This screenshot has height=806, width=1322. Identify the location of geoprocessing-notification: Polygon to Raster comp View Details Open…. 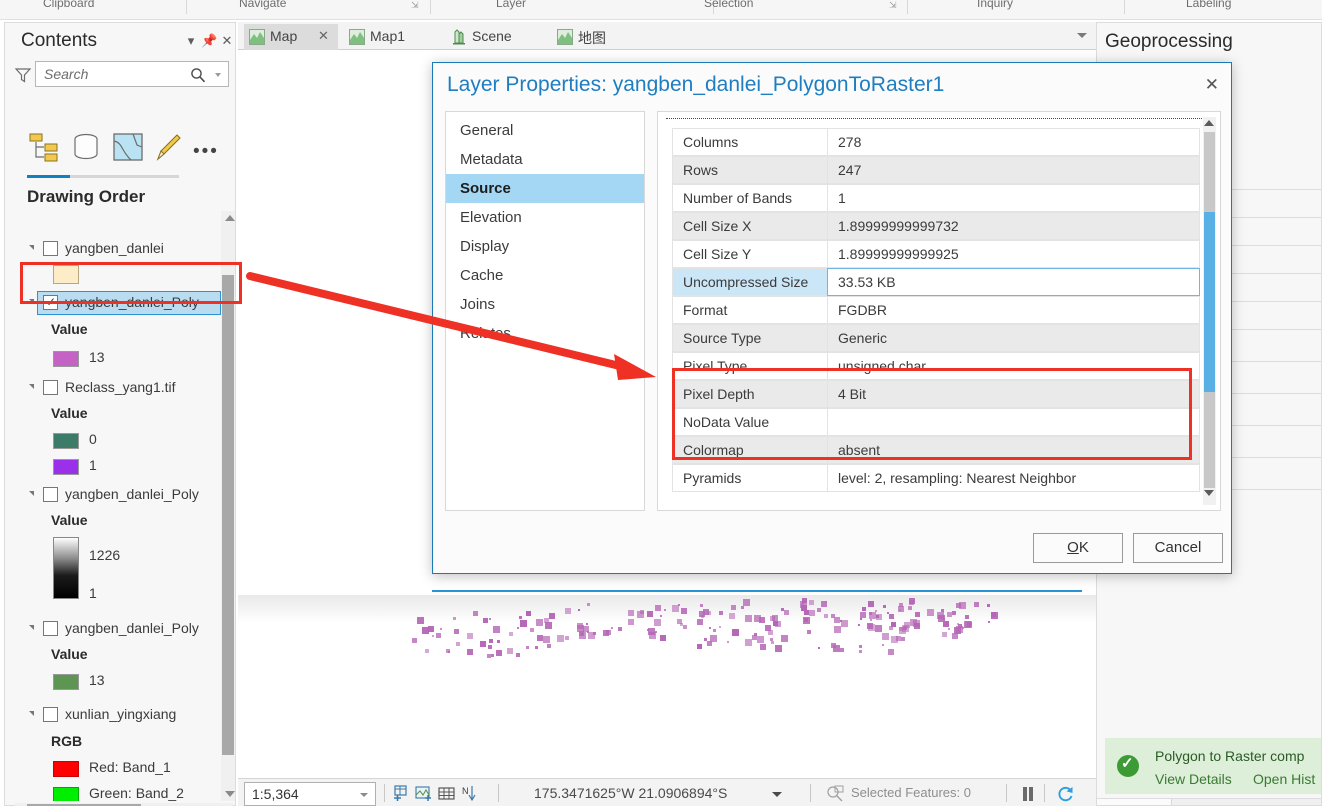
(1213, 766).